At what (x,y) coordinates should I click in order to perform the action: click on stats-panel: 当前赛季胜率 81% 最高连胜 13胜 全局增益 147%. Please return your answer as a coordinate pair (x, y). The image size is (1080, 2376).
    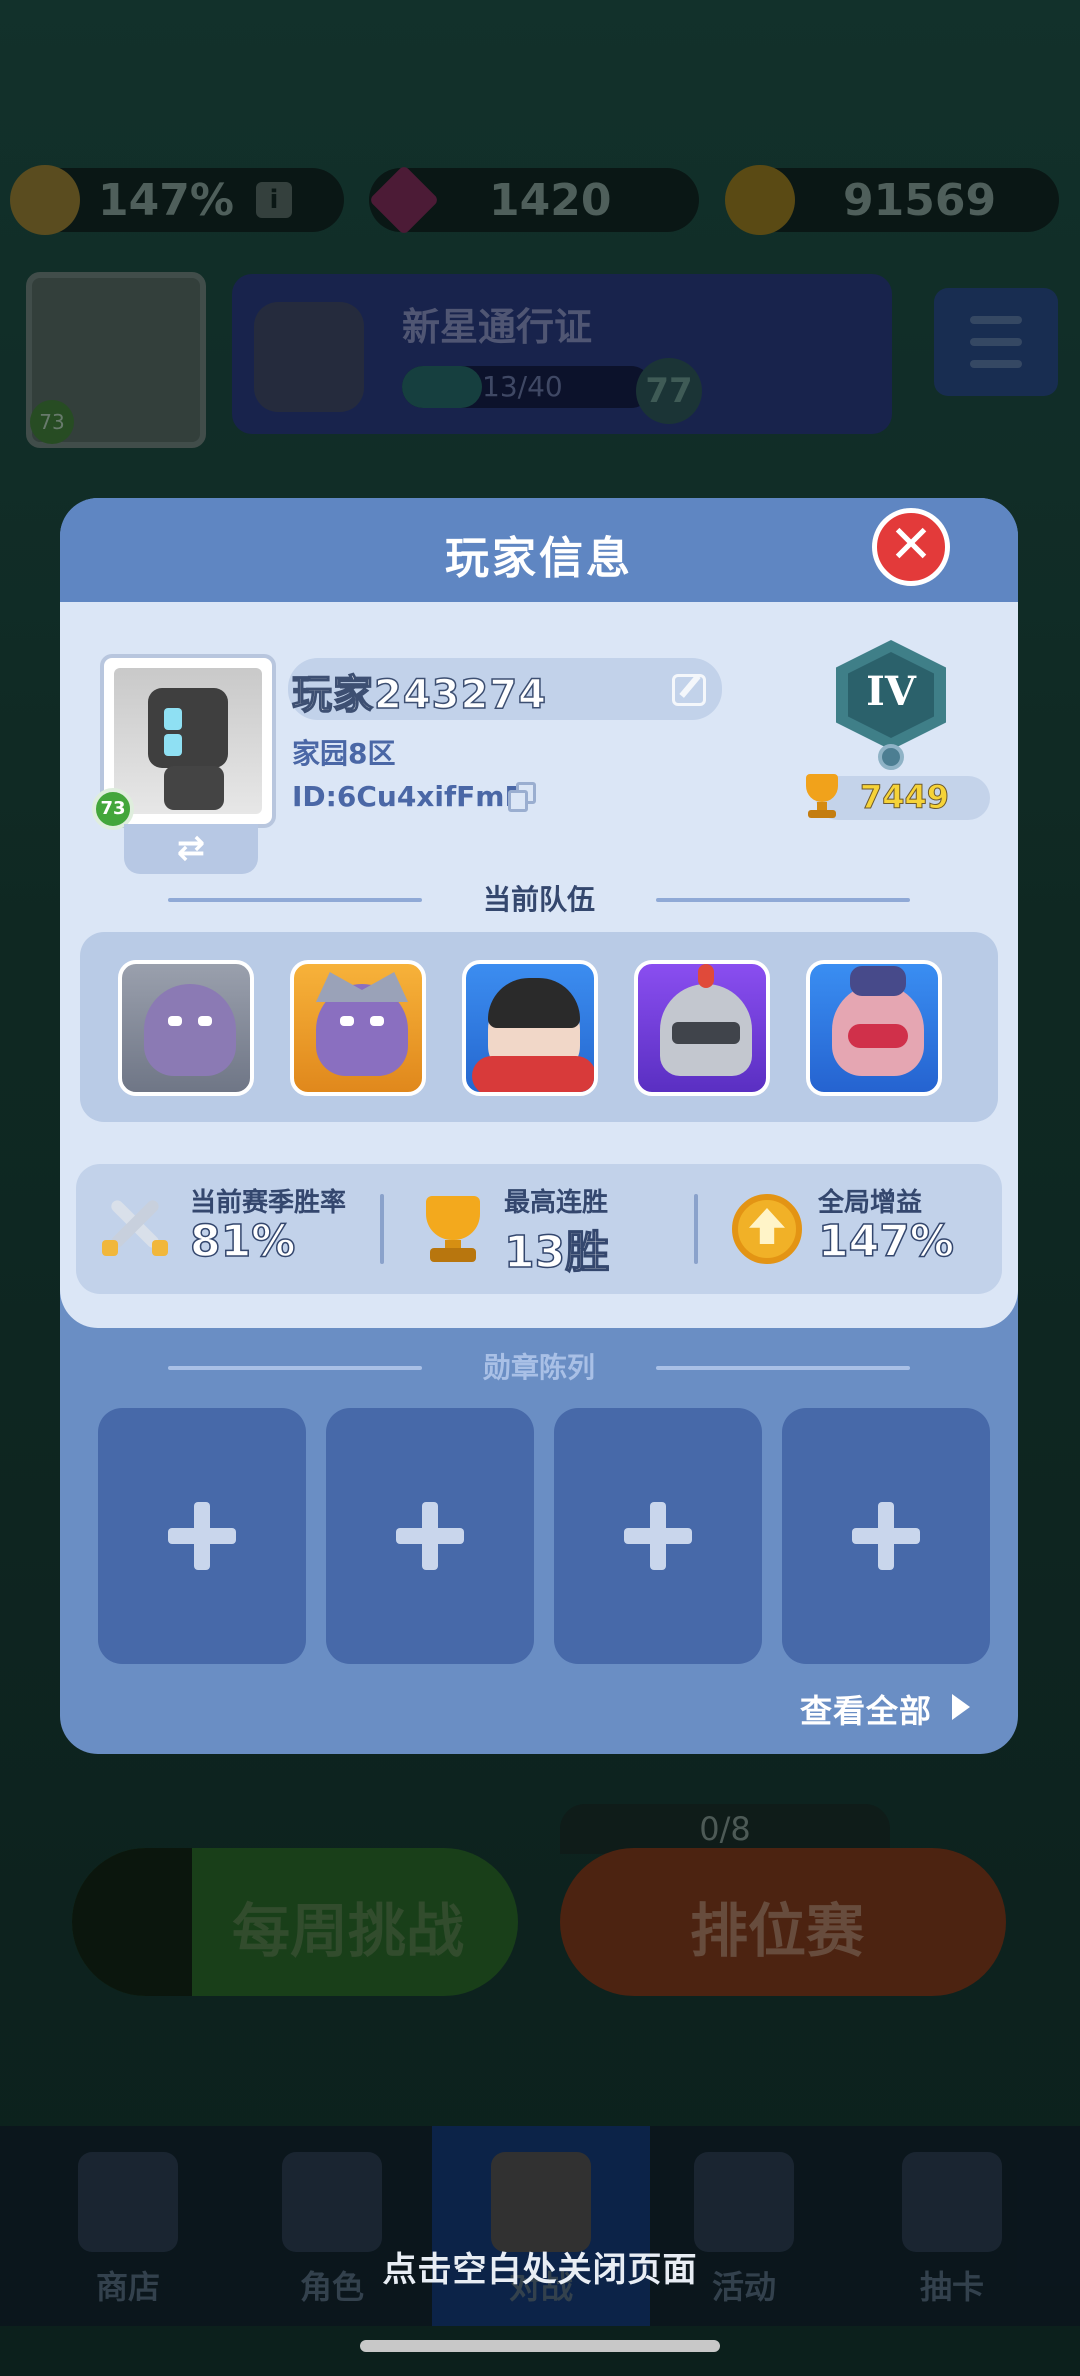
    Looking at the image, I should click on (539, 1229).